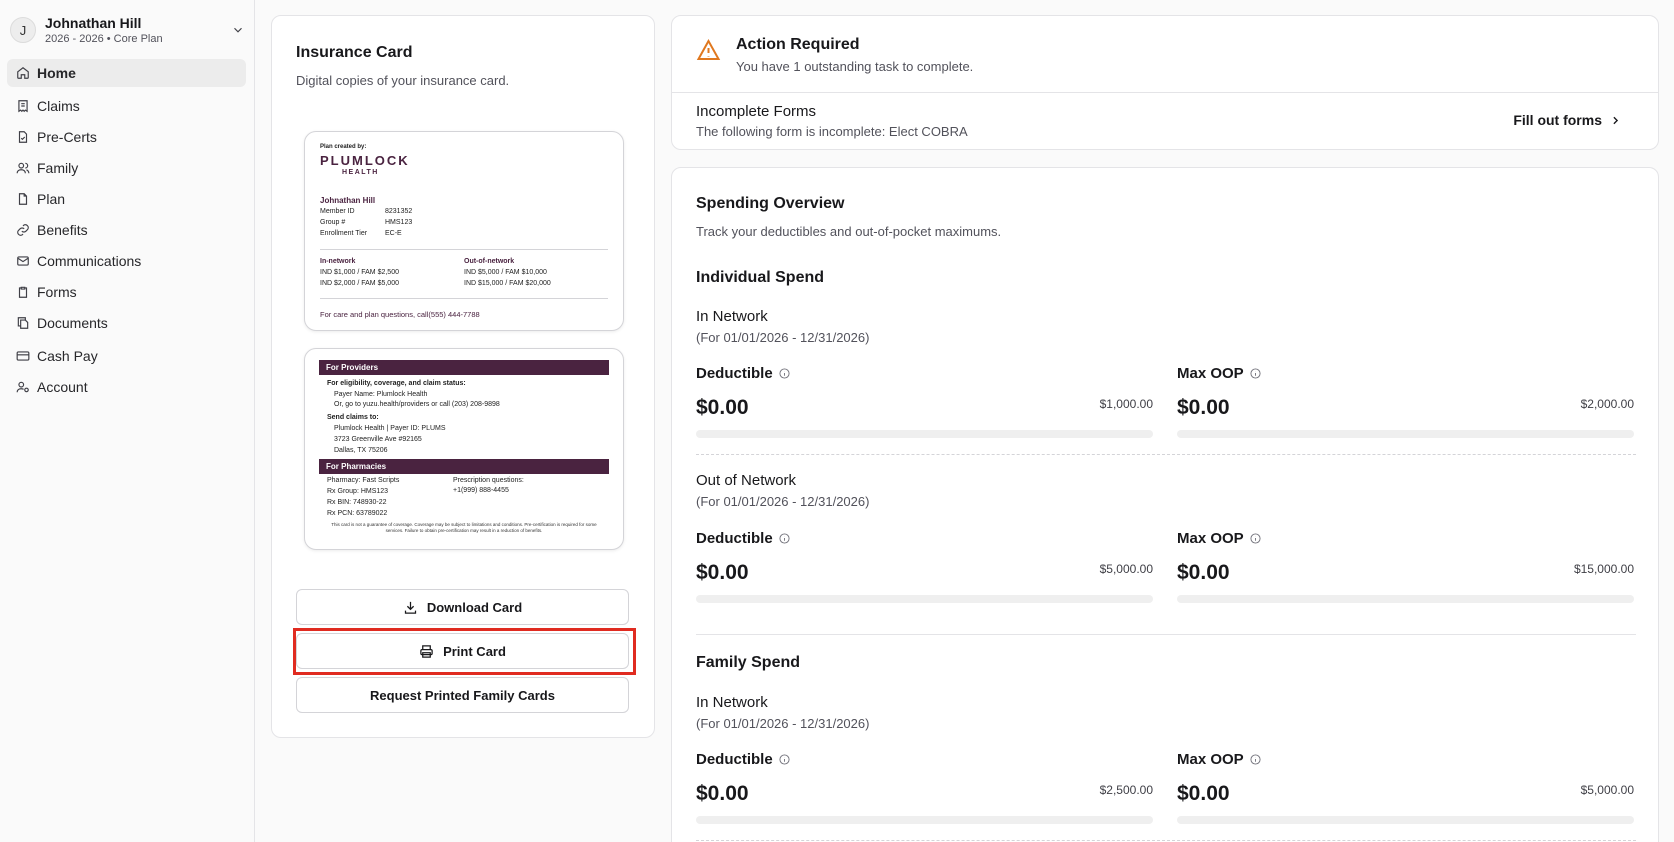 The width and height of the screenshot is (1674, 842). What do you see at coordinates (1203, 407) in the screenshot?
I see `max-oop-value: $0.00` at bounding box center [1203, 407].